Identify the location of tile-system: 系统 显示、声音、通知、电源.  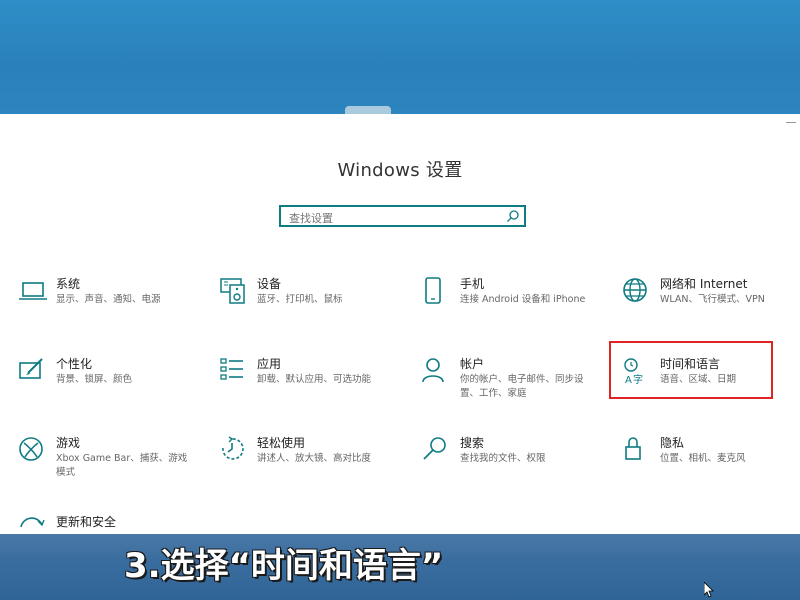
(105, 305).